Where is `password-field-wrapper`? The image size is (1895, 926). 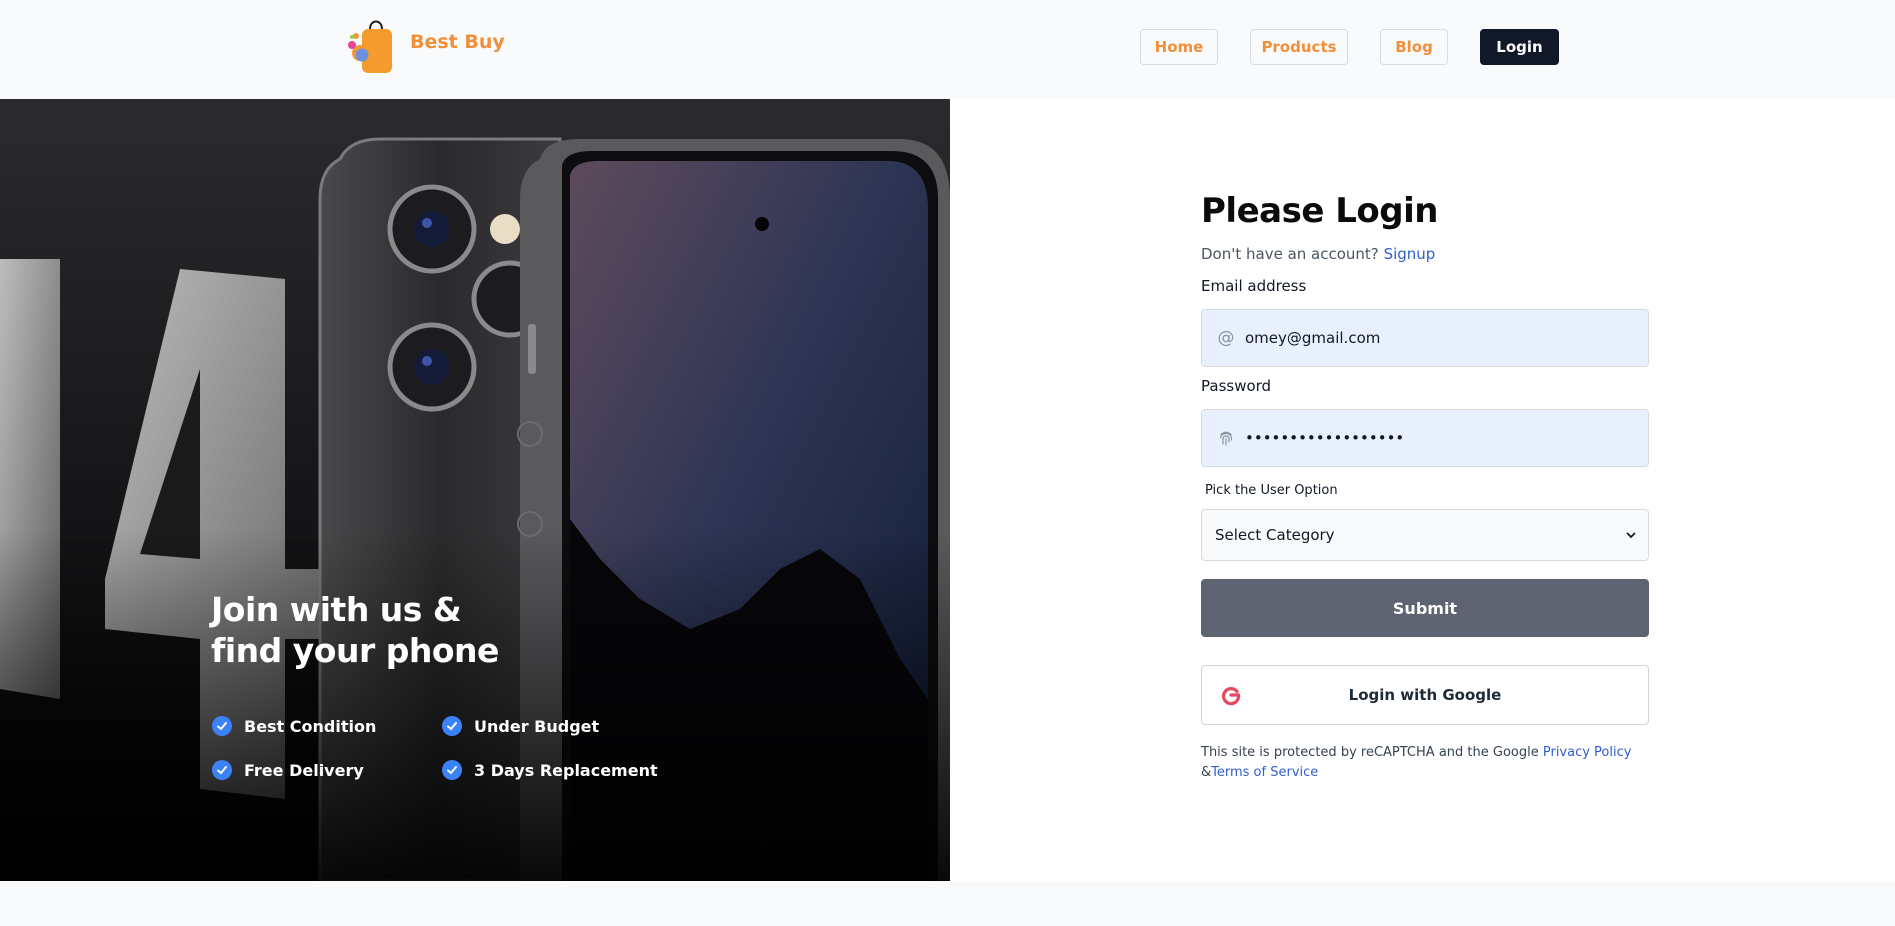 password-field-wrapper is located at coordinates (1425, 438).